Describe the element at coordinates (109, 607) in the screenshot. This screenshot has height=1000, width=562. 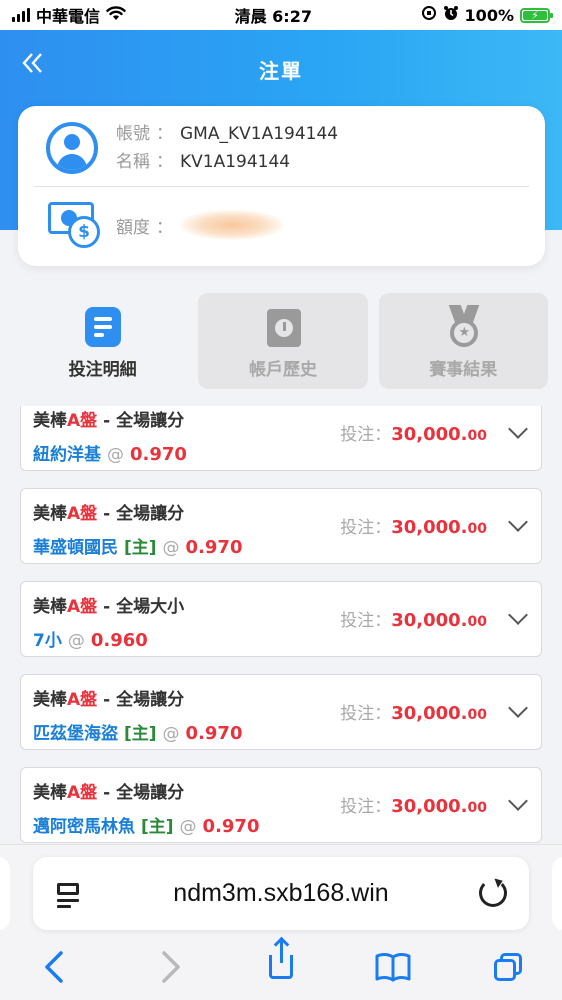
I see `bet-league: 美棒A盤 - 全場大小` at that location.